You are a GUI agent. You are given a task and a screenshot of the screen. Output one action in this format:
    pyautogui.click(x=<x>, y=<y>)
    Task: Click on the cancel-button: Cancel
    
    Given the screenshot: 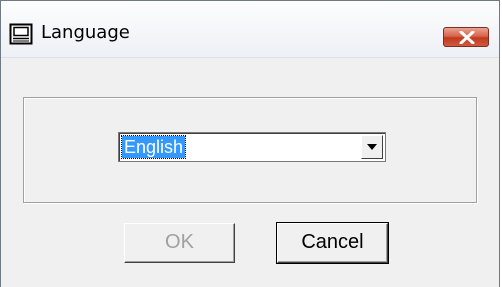 What is the action you would take?
    pyautogui.click(x=332, y=243)
    